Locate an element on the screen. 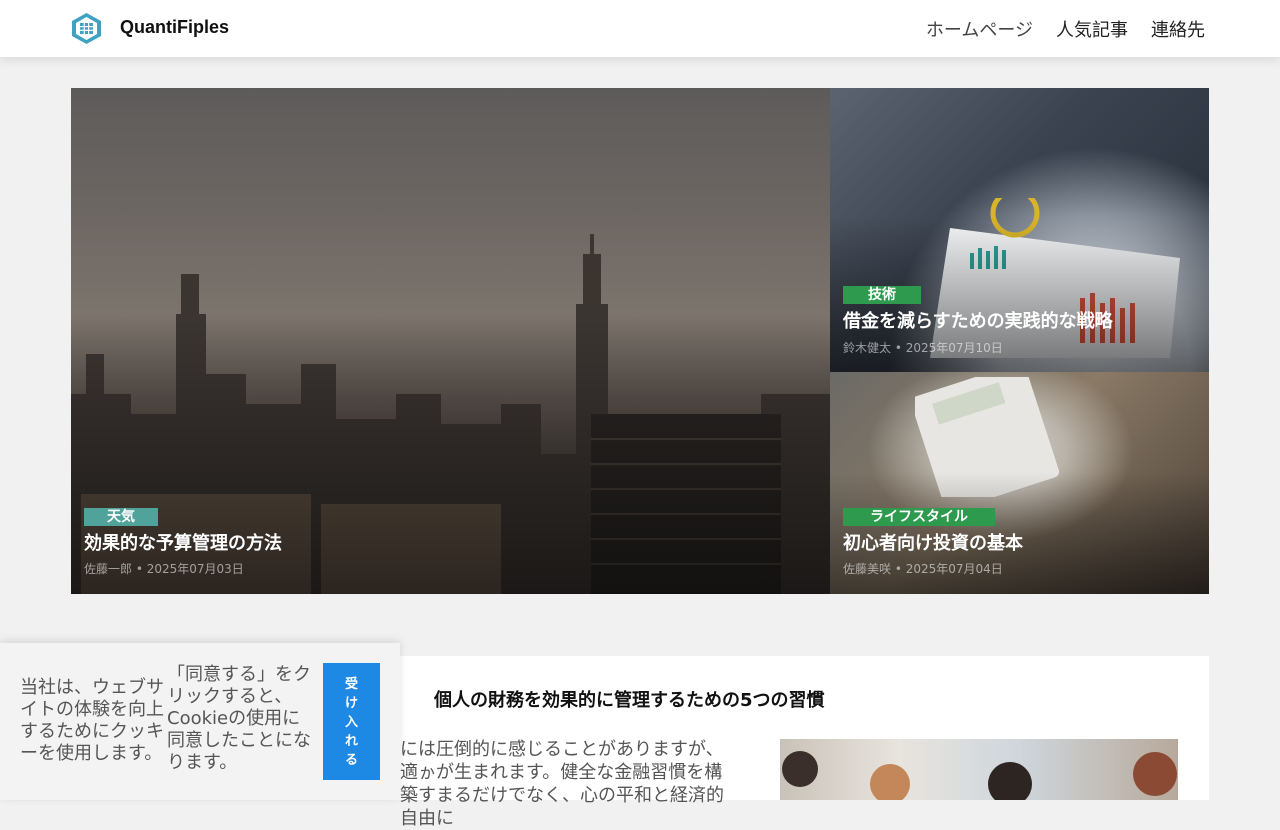 This screenshot has width=1280, height=830. cookie-consent-text: 「同意する」をクリックすると、Cookieの使用に同意したことになります。 is located at coordinates (239, 718).